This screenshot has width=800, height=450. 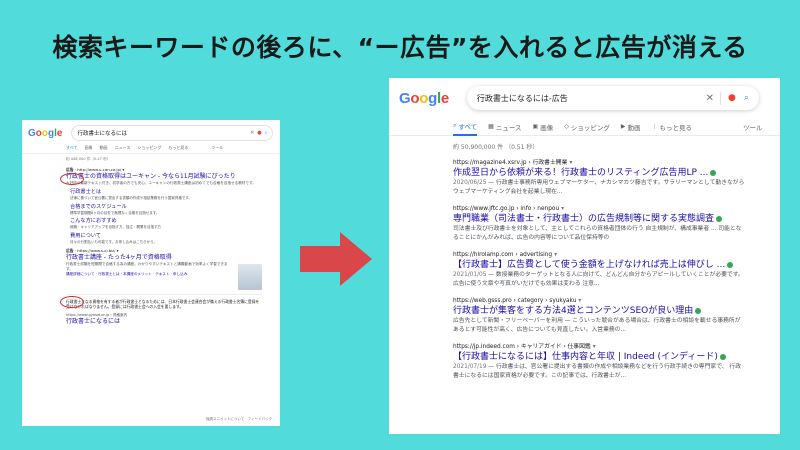 What do you see at coordinates (634, 127) in the screenshot?
I see `tab-label: 動画` at bounding box center [634, 127].